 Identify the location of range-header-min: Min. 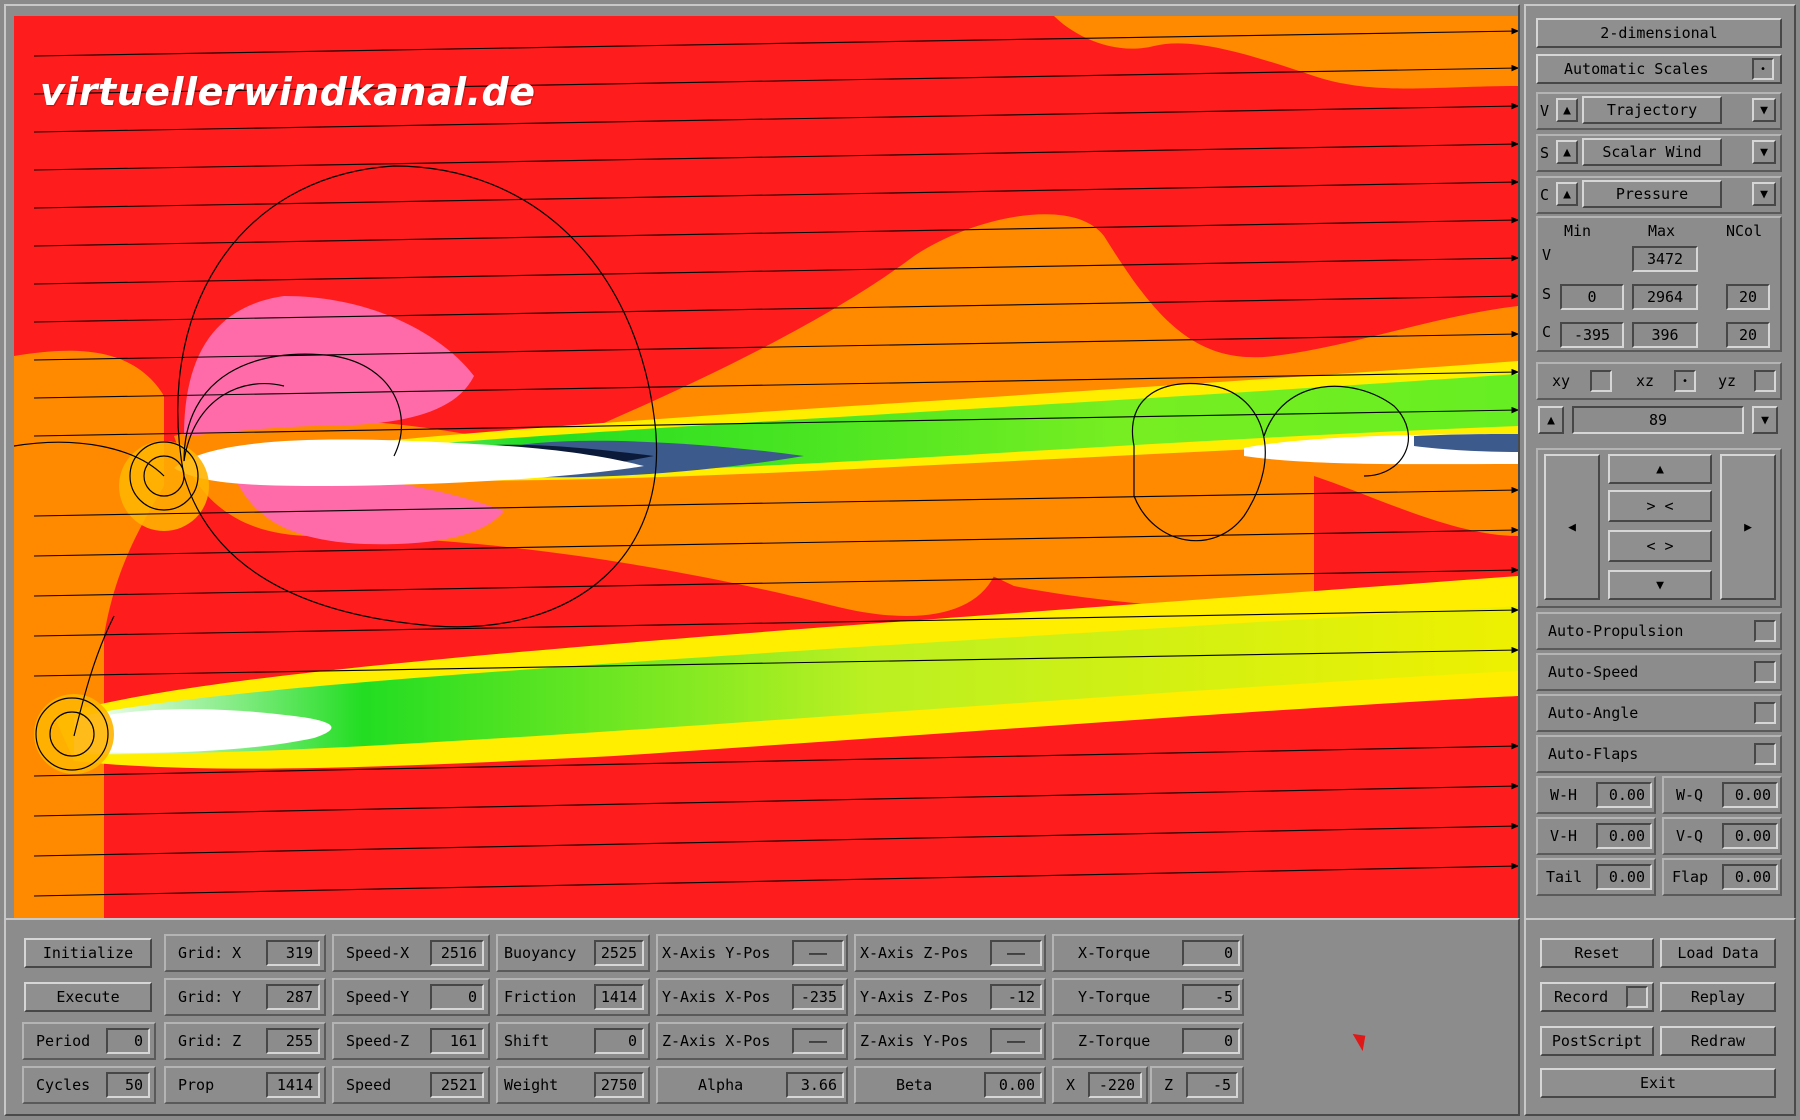
(1578, 231).